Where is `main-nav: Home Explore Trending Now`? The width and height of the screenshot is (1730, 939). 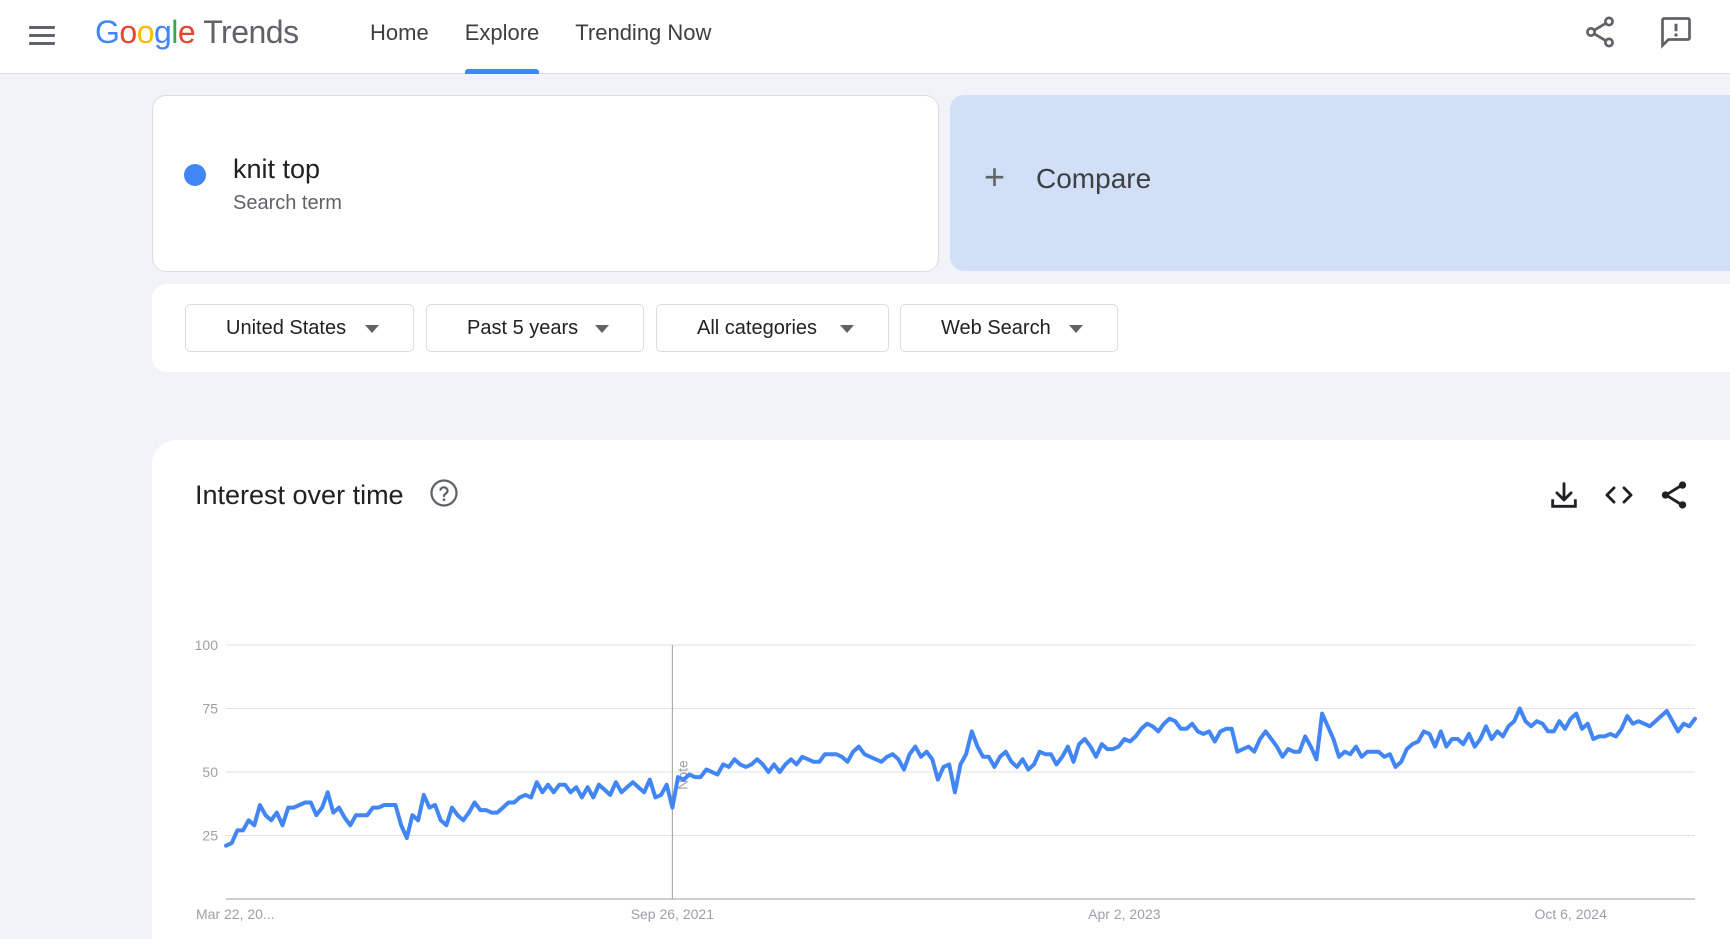
main-nav: Home Explore Trending Now is located at coordinates (540, 37).